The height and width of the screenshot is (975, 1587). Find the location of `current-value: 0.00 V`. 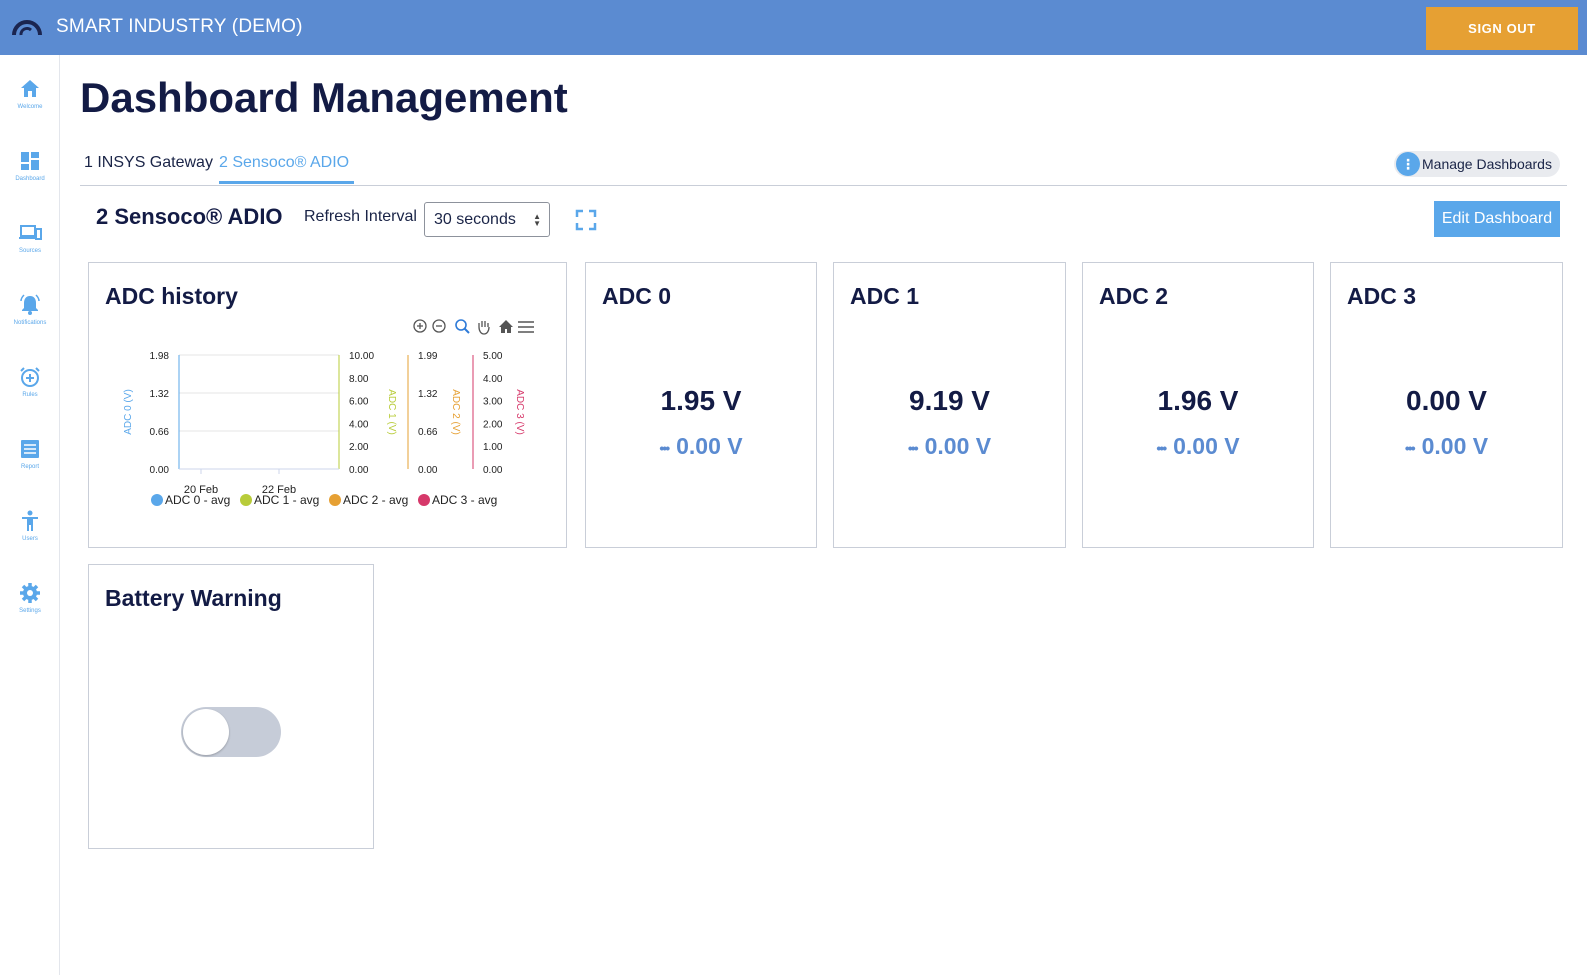

current-value: 0.00 V is located at coordinates (1446, 400).